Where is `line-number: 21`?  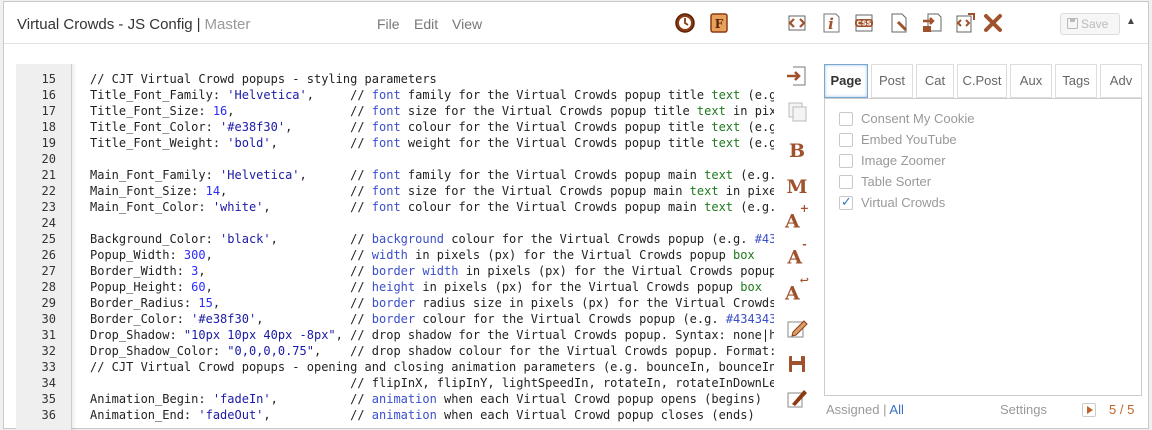 line-number: 21 is located at coordinates (48, 175).